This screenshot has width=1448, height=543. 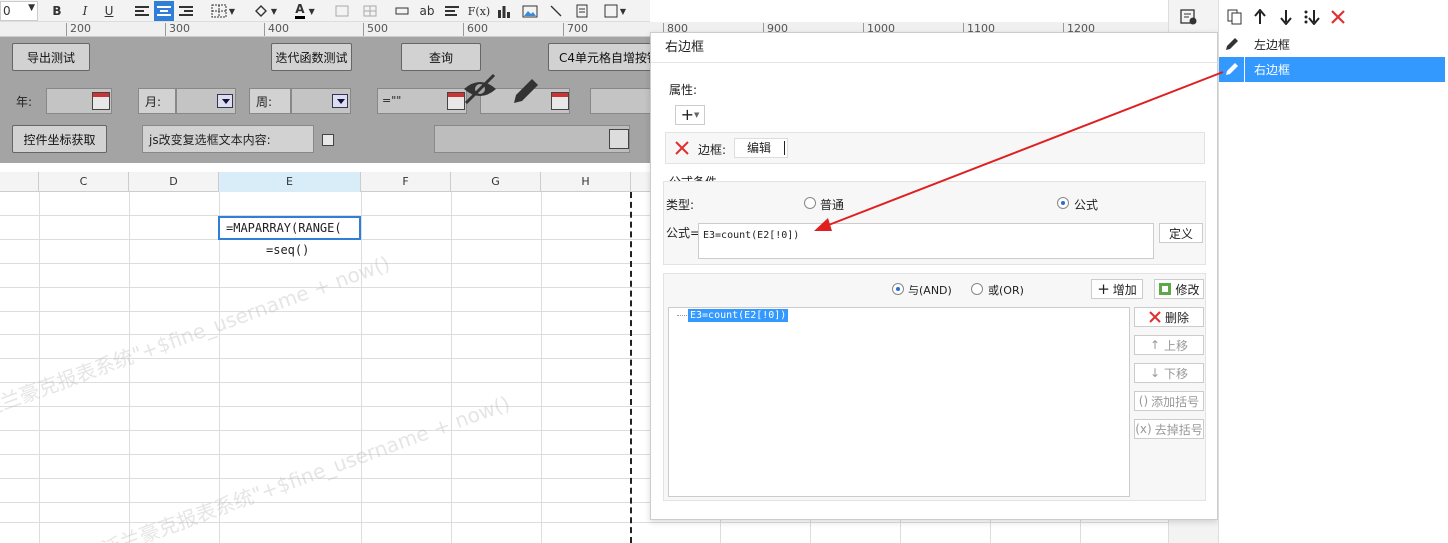 I want to click on iter-func-test-button: 迭代函数测试, so click(x=311, y=57).